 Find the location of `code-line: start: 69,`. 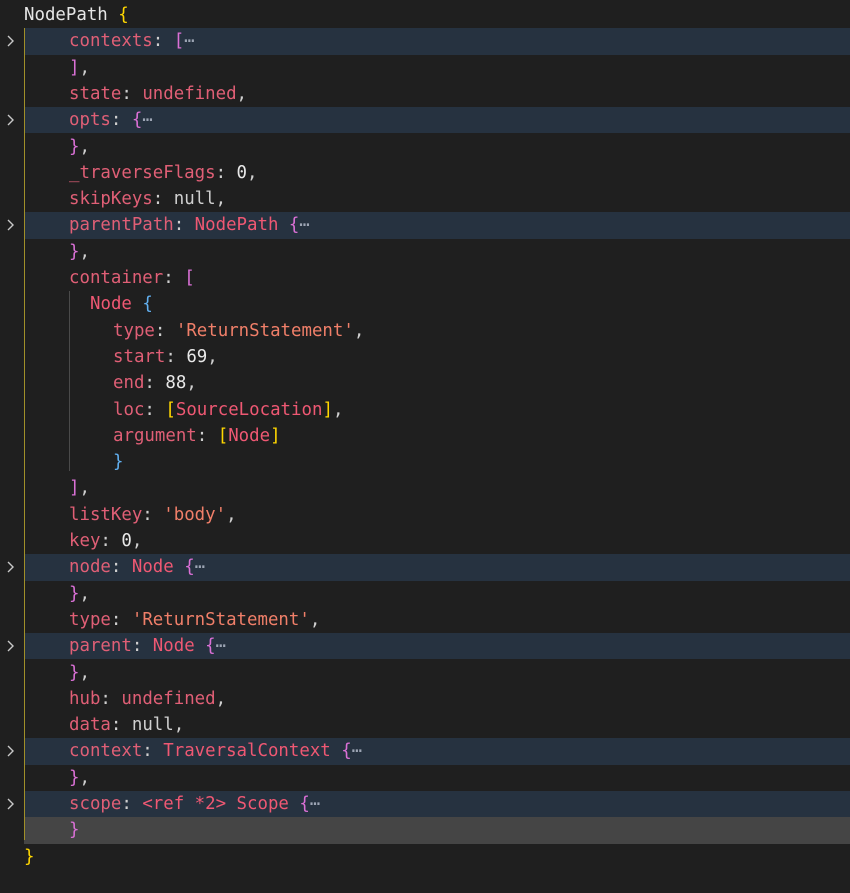

code-line: start: 69, is located at coordinates (425, 357).